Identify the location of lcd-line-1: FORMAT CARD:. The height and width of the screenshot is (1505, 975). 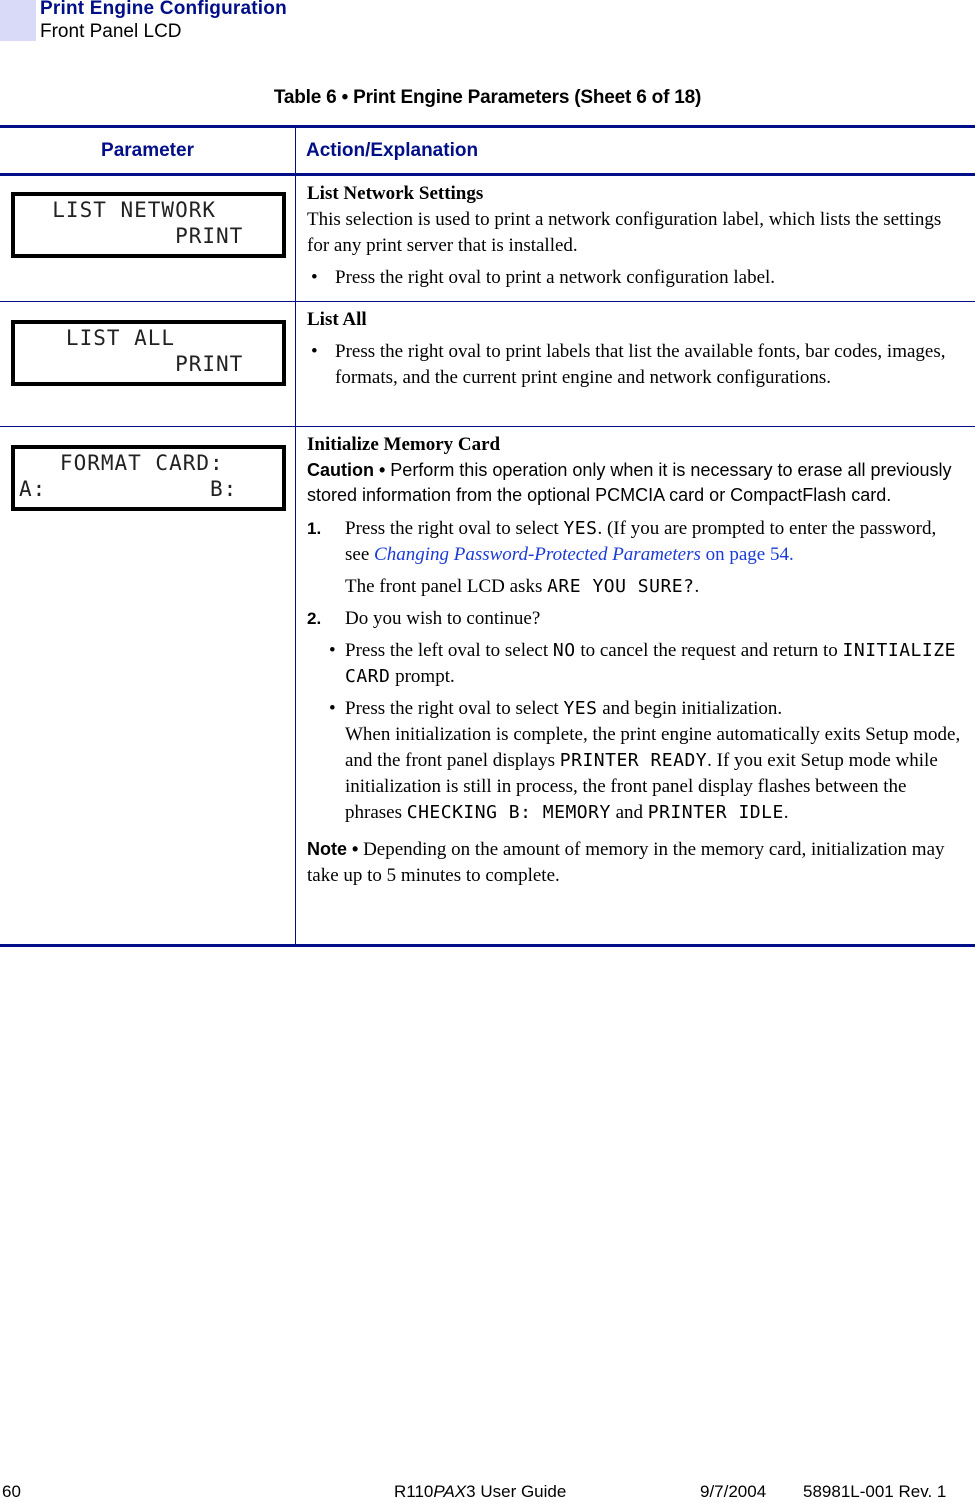
(121, 463).